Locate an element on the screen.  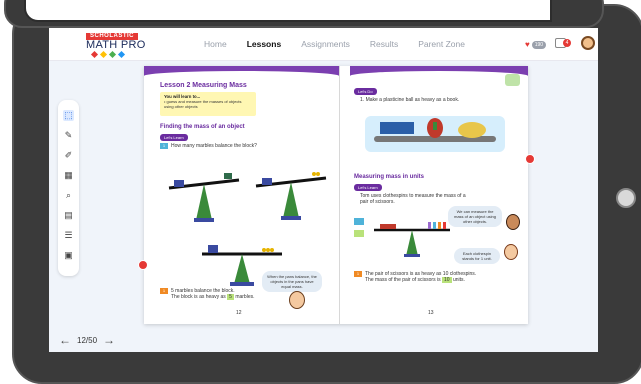
app-logo: SCHOLASTIC MATH PRO is located at coordinates (116, 46).